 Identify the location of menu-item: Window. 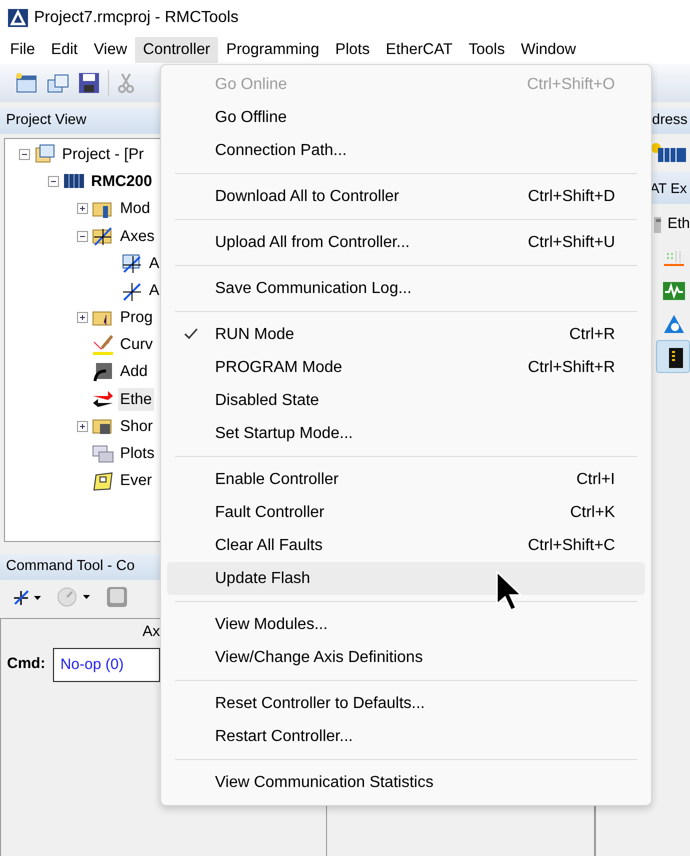
(548, 50).